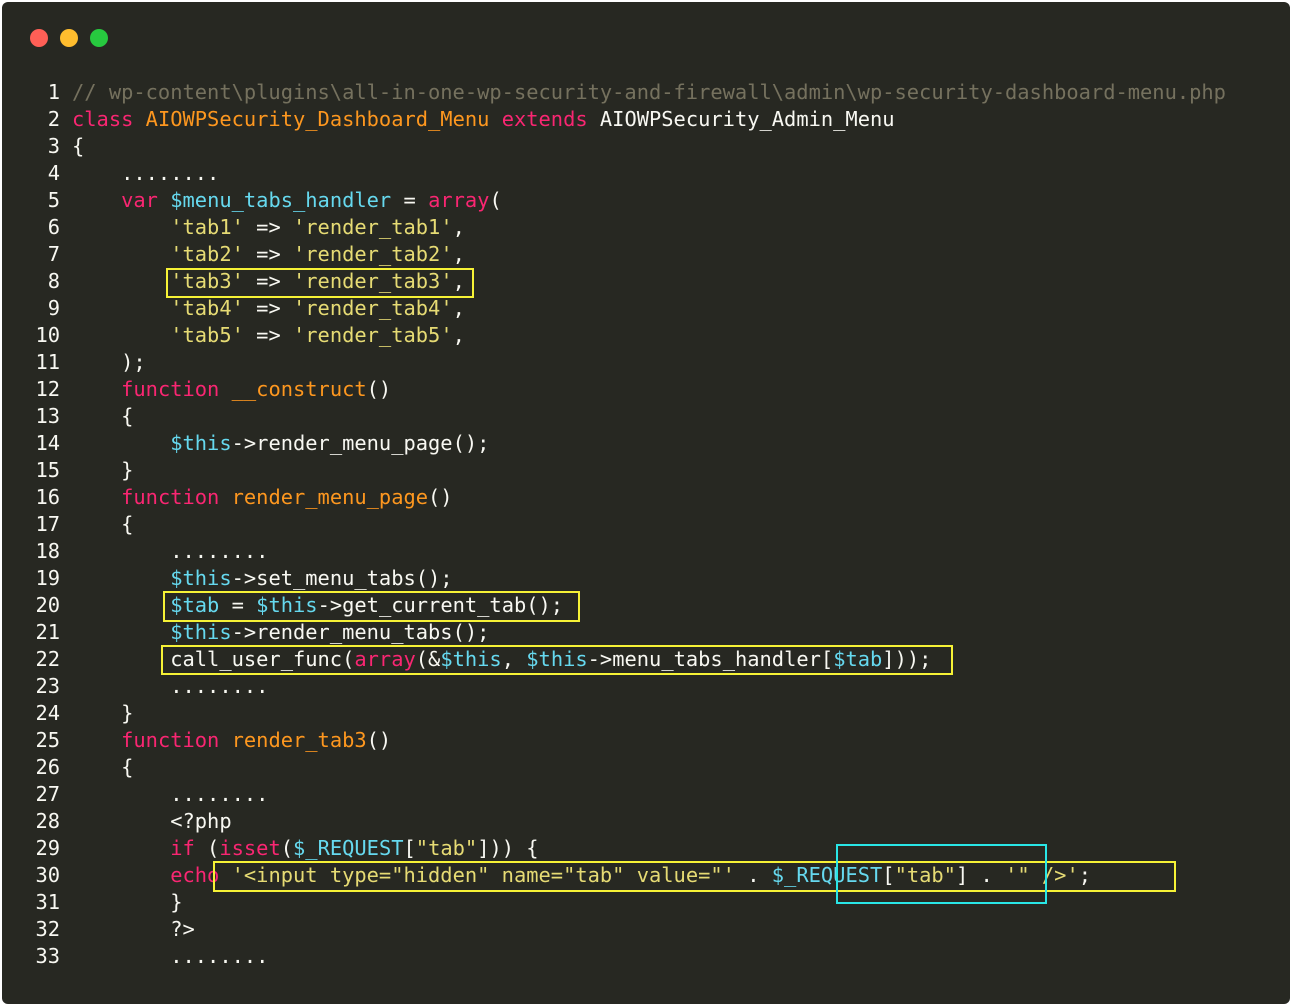 The image size is (1292, 1007). What do you see at coordinates (646, 632) in the screenshot?
I see `code-line: 21 $this->render_menu_tabs();` at bounding box center [646, 632].